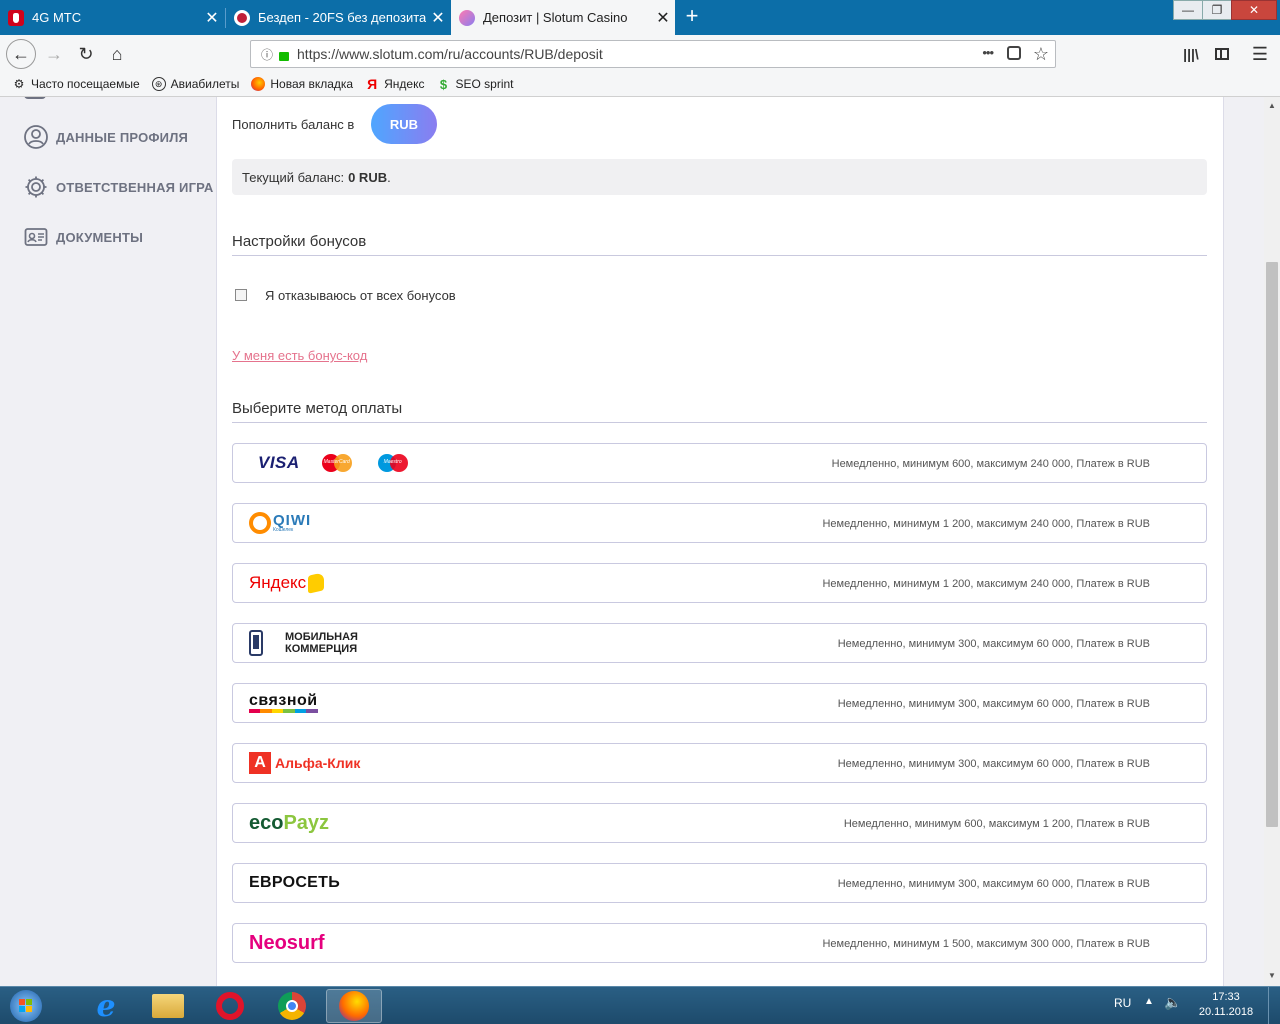 Image resolution: width=1280 pixels, height=1024 pixels. I want to click on bookmark-label: Новая вкладка, so click(312, 84).